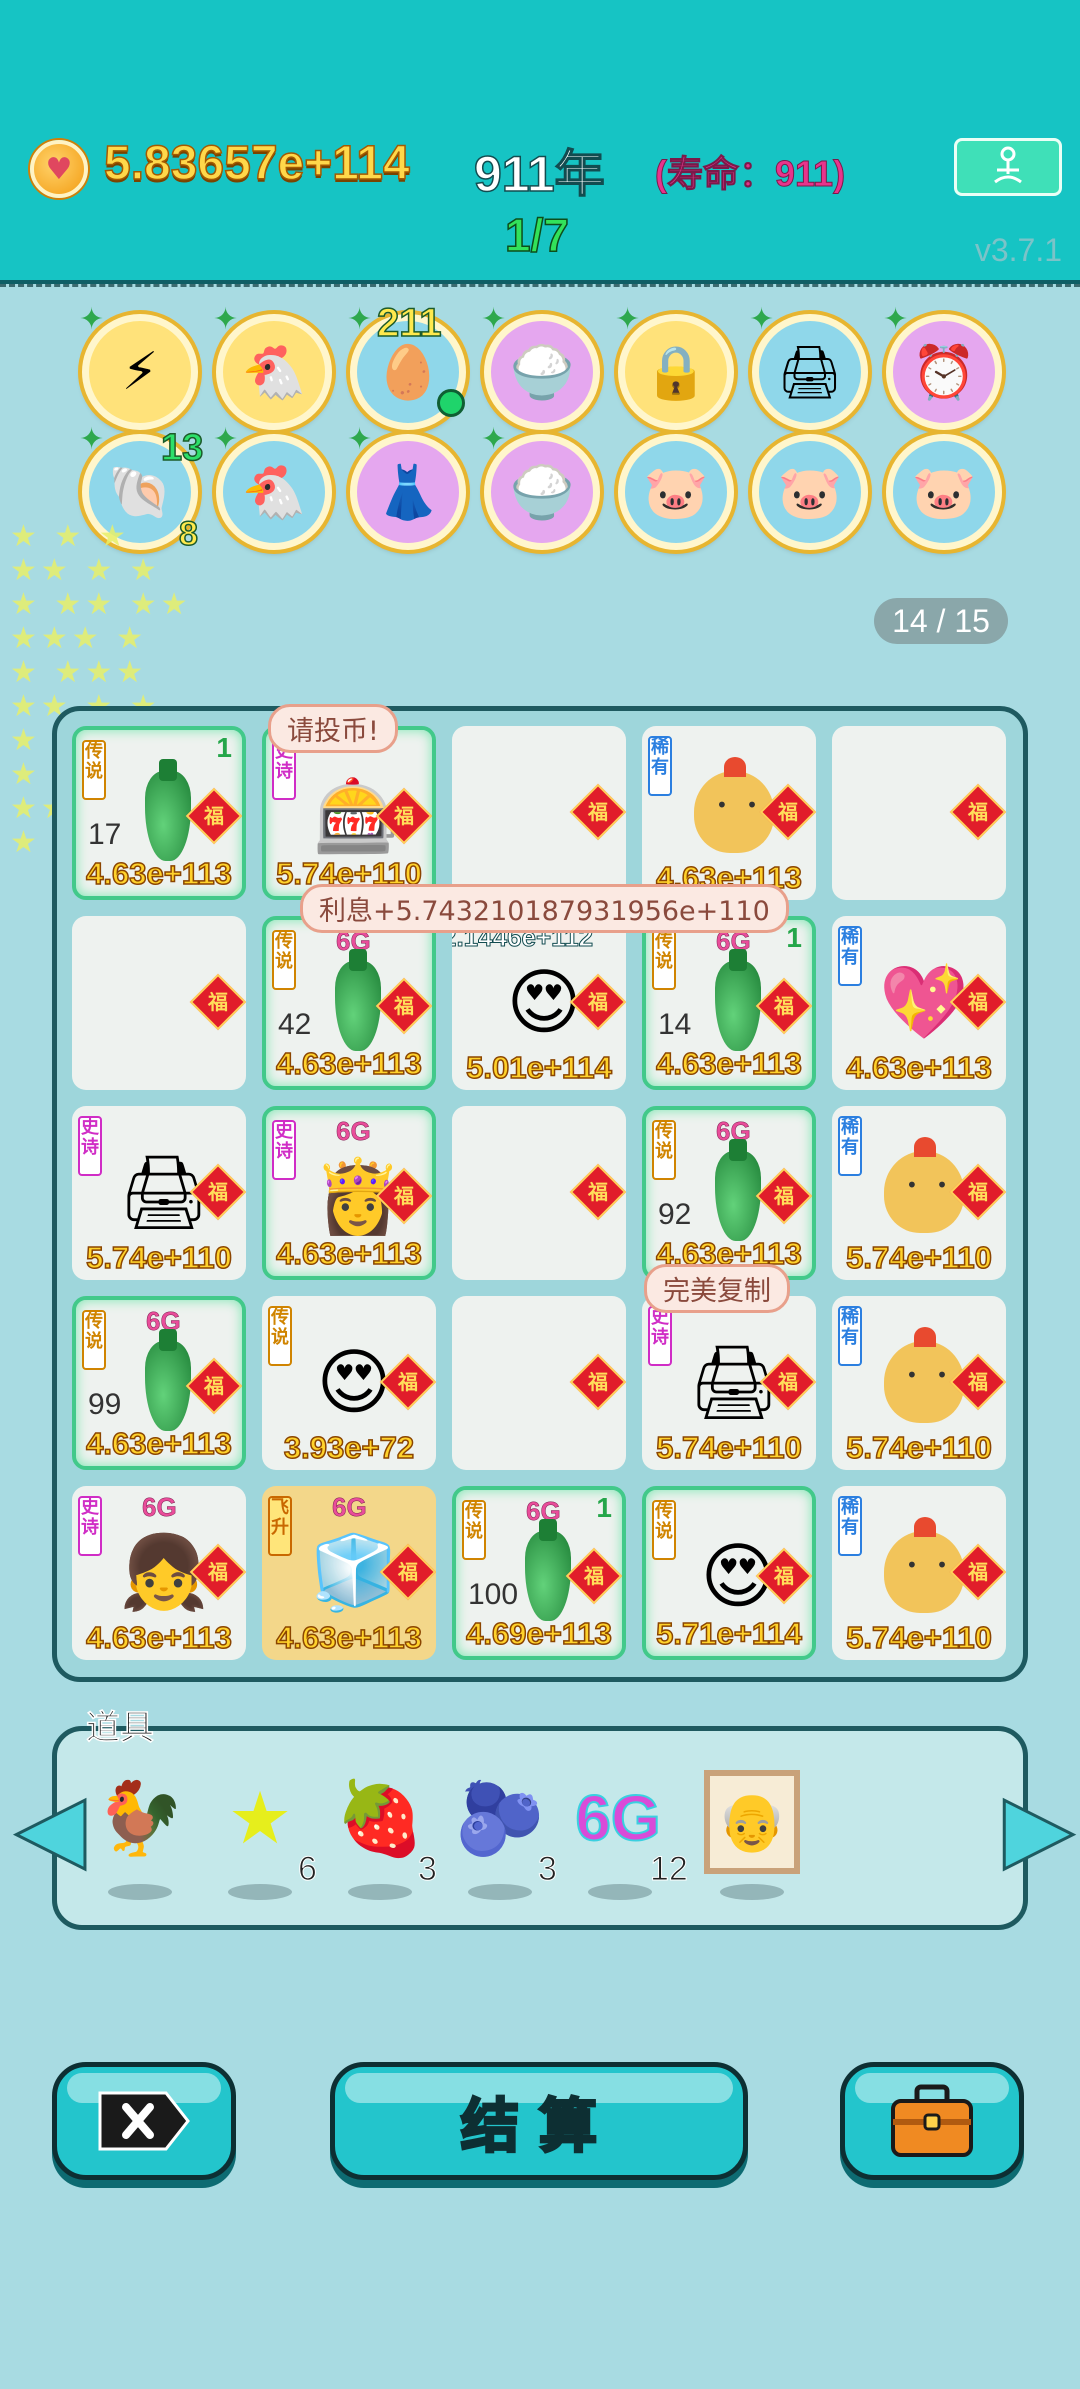 The width and height of the screenshot is (1080, 2389). I want to click on meditate-icon, so click(1008, 165).